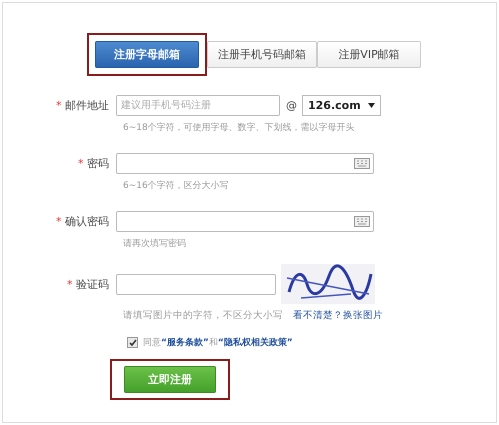 The width and height of the screenshot is (499, 425). Describe the element at coordinates (239, 128) in the screenshot. I see `hint-text: 6~18个字符，可使用字母、数字、下划线，需以字母开头` at that location.